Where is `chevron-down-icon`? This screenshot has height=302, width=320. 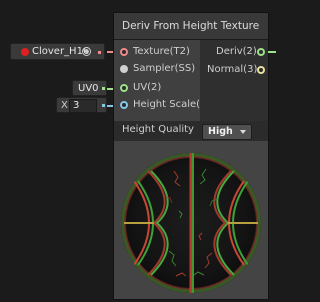
chevron-down-icon is located at coordinates (243, 132).